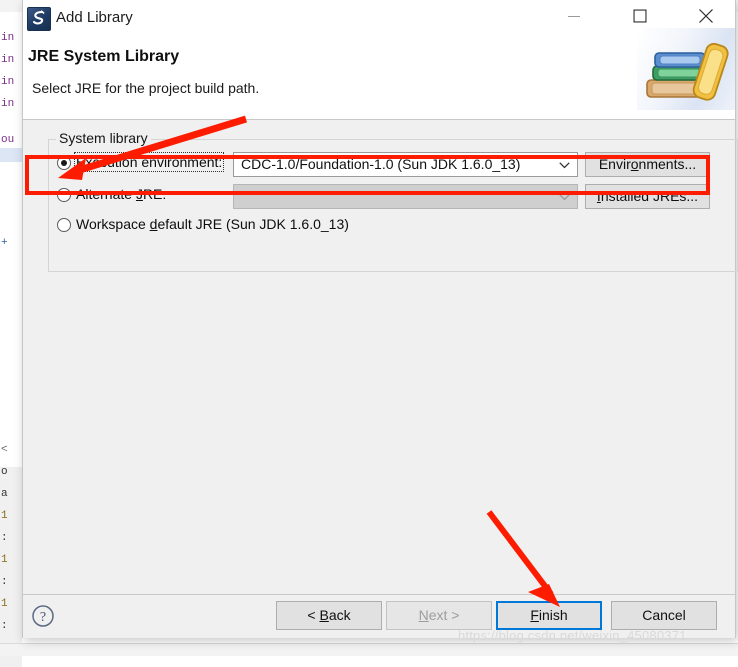 This screenshot has height=667, width=738. Describe the element at coordinates (572, 635) in the screenshot. I see `watermark: https://blog.csdn.net/weixin_45080371` at that location.